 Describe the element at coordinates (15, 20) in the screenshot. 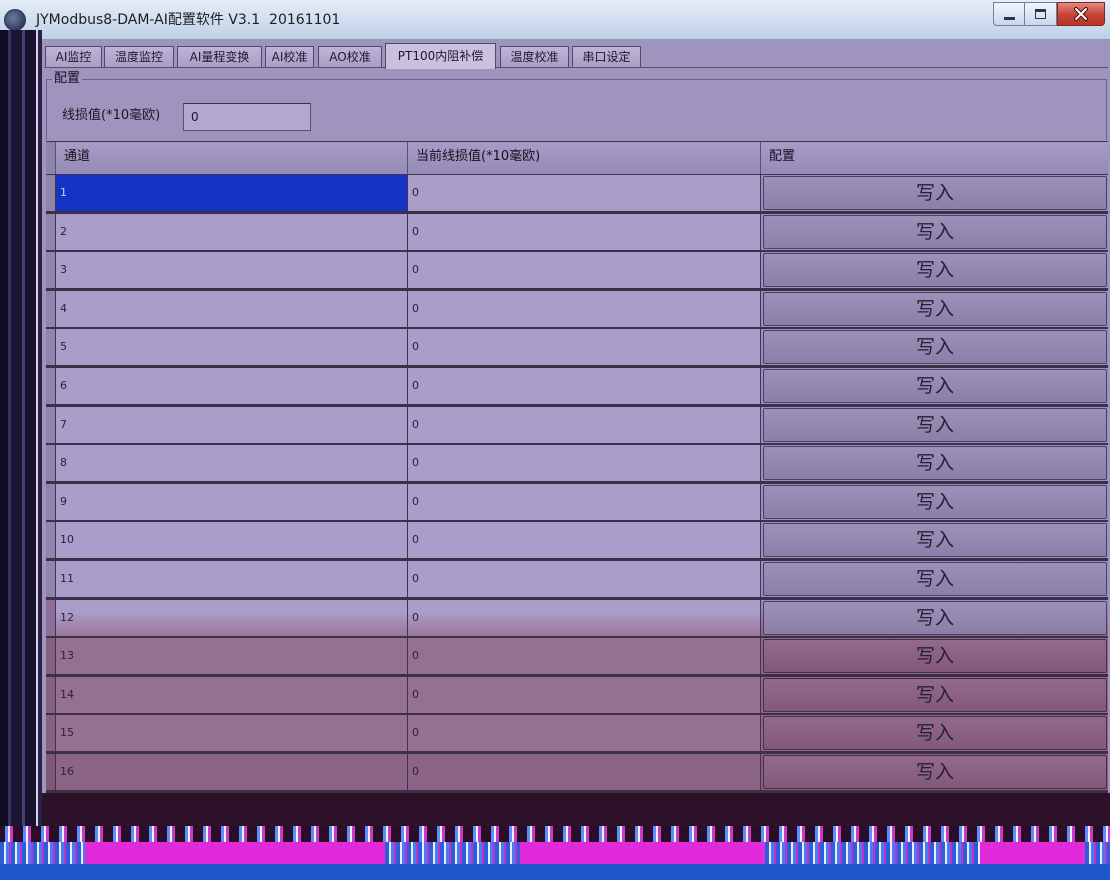

I see `app-icon` at that location.